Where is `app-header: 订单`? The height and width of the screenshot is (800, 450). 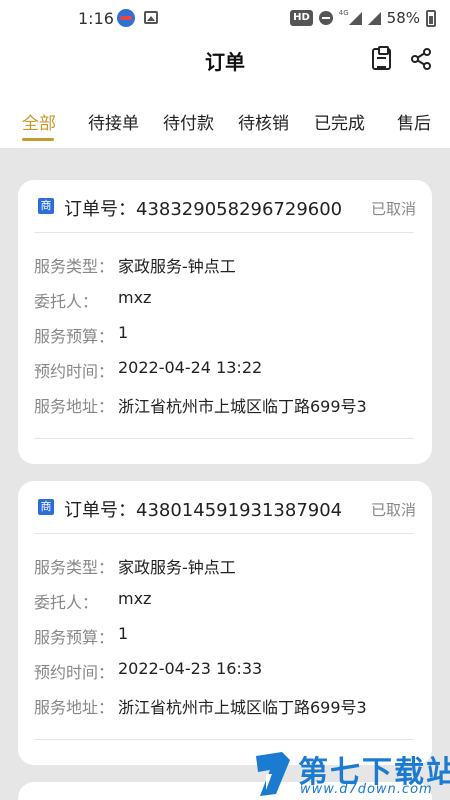
app-header: 订单 is located at coordinates (225, 59).